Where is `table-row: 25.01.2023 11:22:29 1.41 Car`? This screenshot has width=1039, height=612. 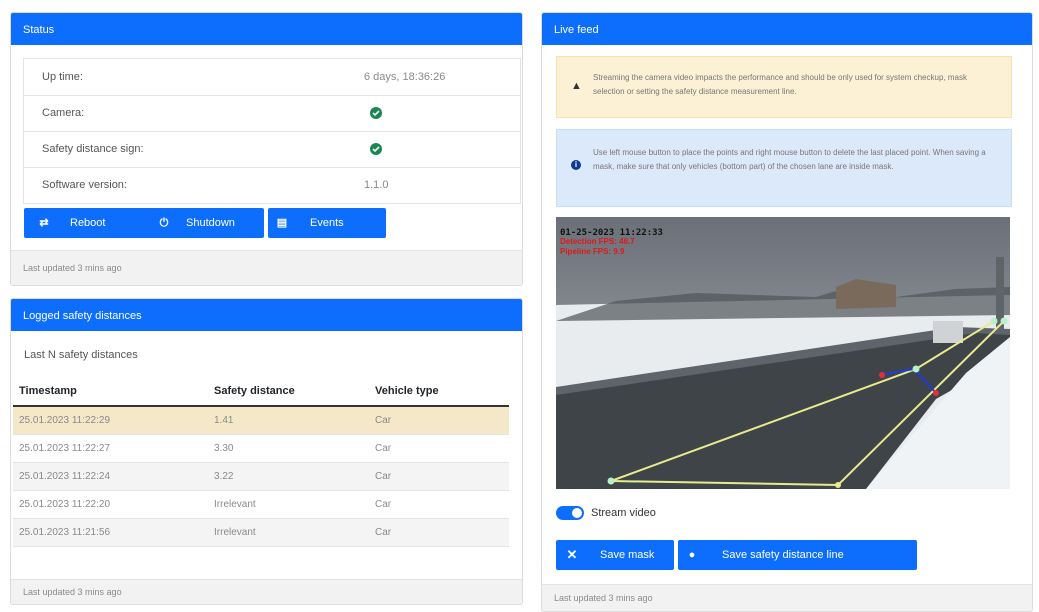 table-row: 25.01.2023 11:22:29 1.41 Car is located at coordinates (261, 420).